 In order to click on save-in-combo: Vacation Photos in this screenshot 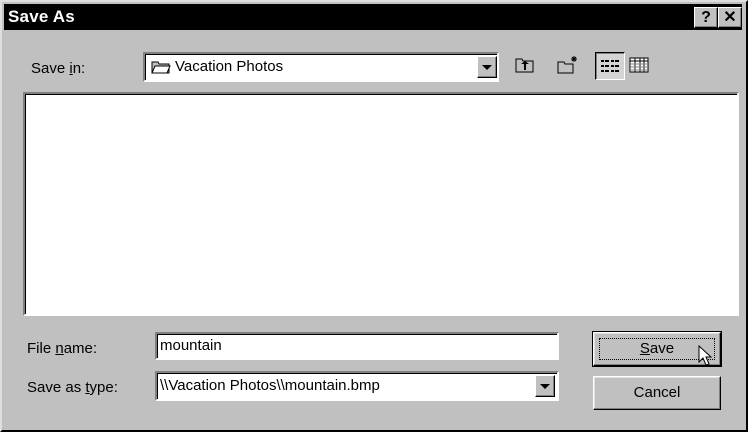, I will do `click(321, 67)`.